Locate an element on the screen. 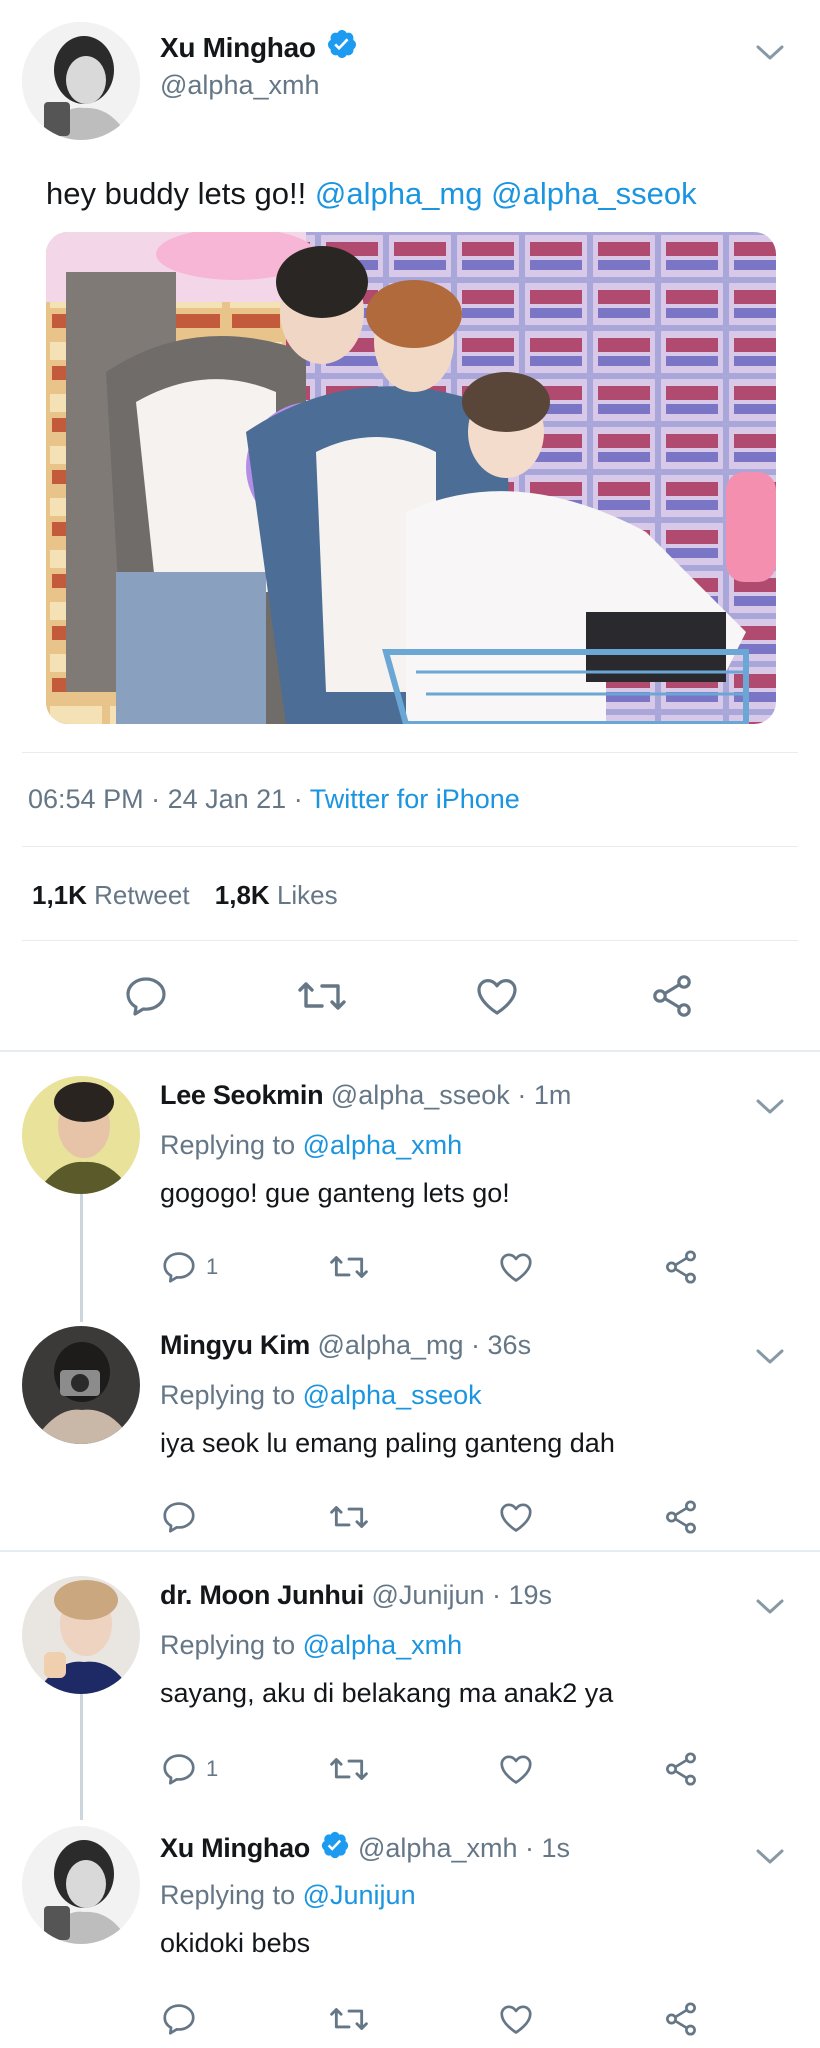 Image resolution: width=820 pixels, height=2048 pixels. reply-handle: @alpha_sseok is located at coordinates (420, 1095).